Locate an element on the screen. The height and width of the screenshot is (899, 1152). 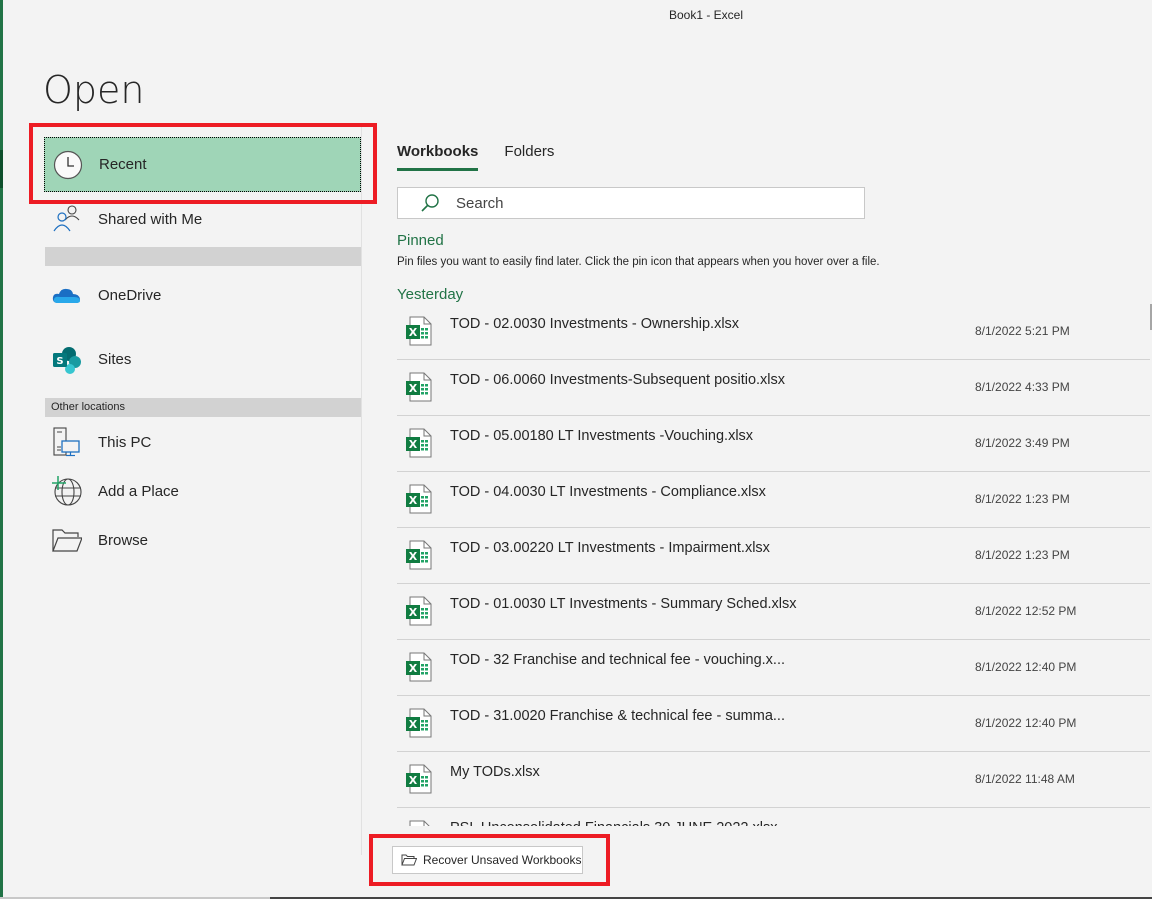
nav-label: This PC is located at coordinates (125, 442).